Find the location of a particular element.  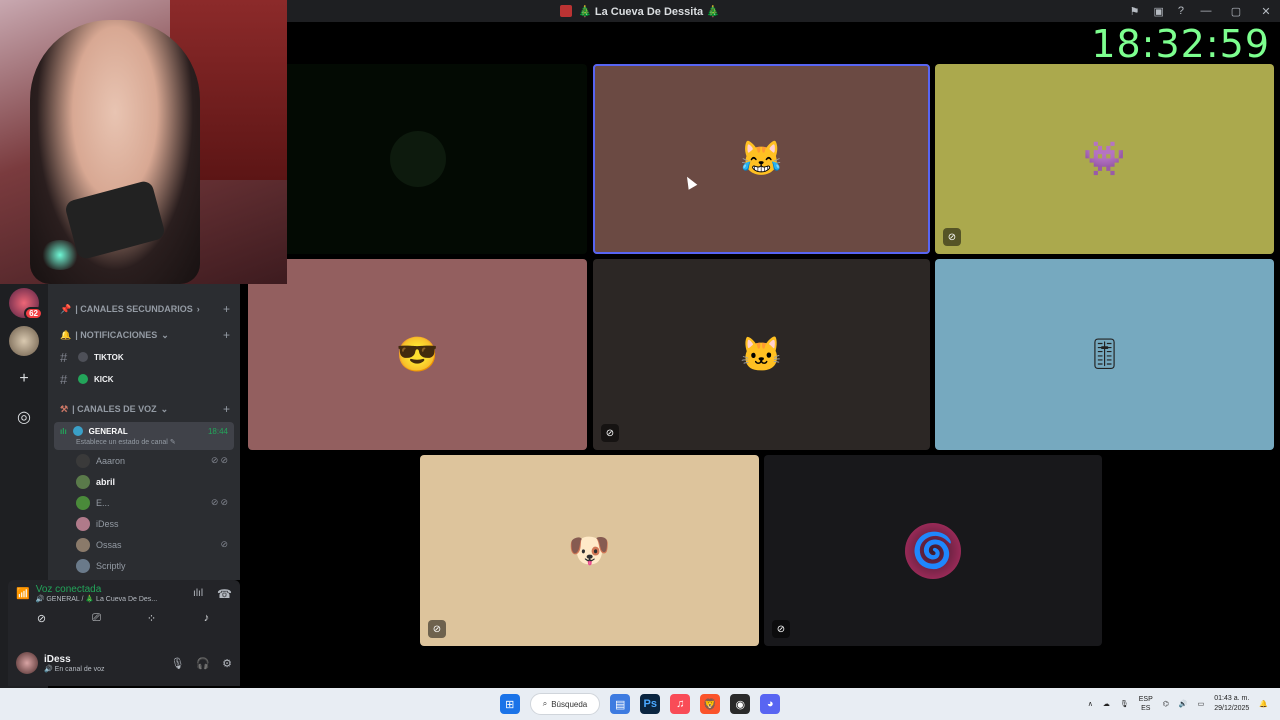

channel-item: # KICK is located at coordinates (144, 379).